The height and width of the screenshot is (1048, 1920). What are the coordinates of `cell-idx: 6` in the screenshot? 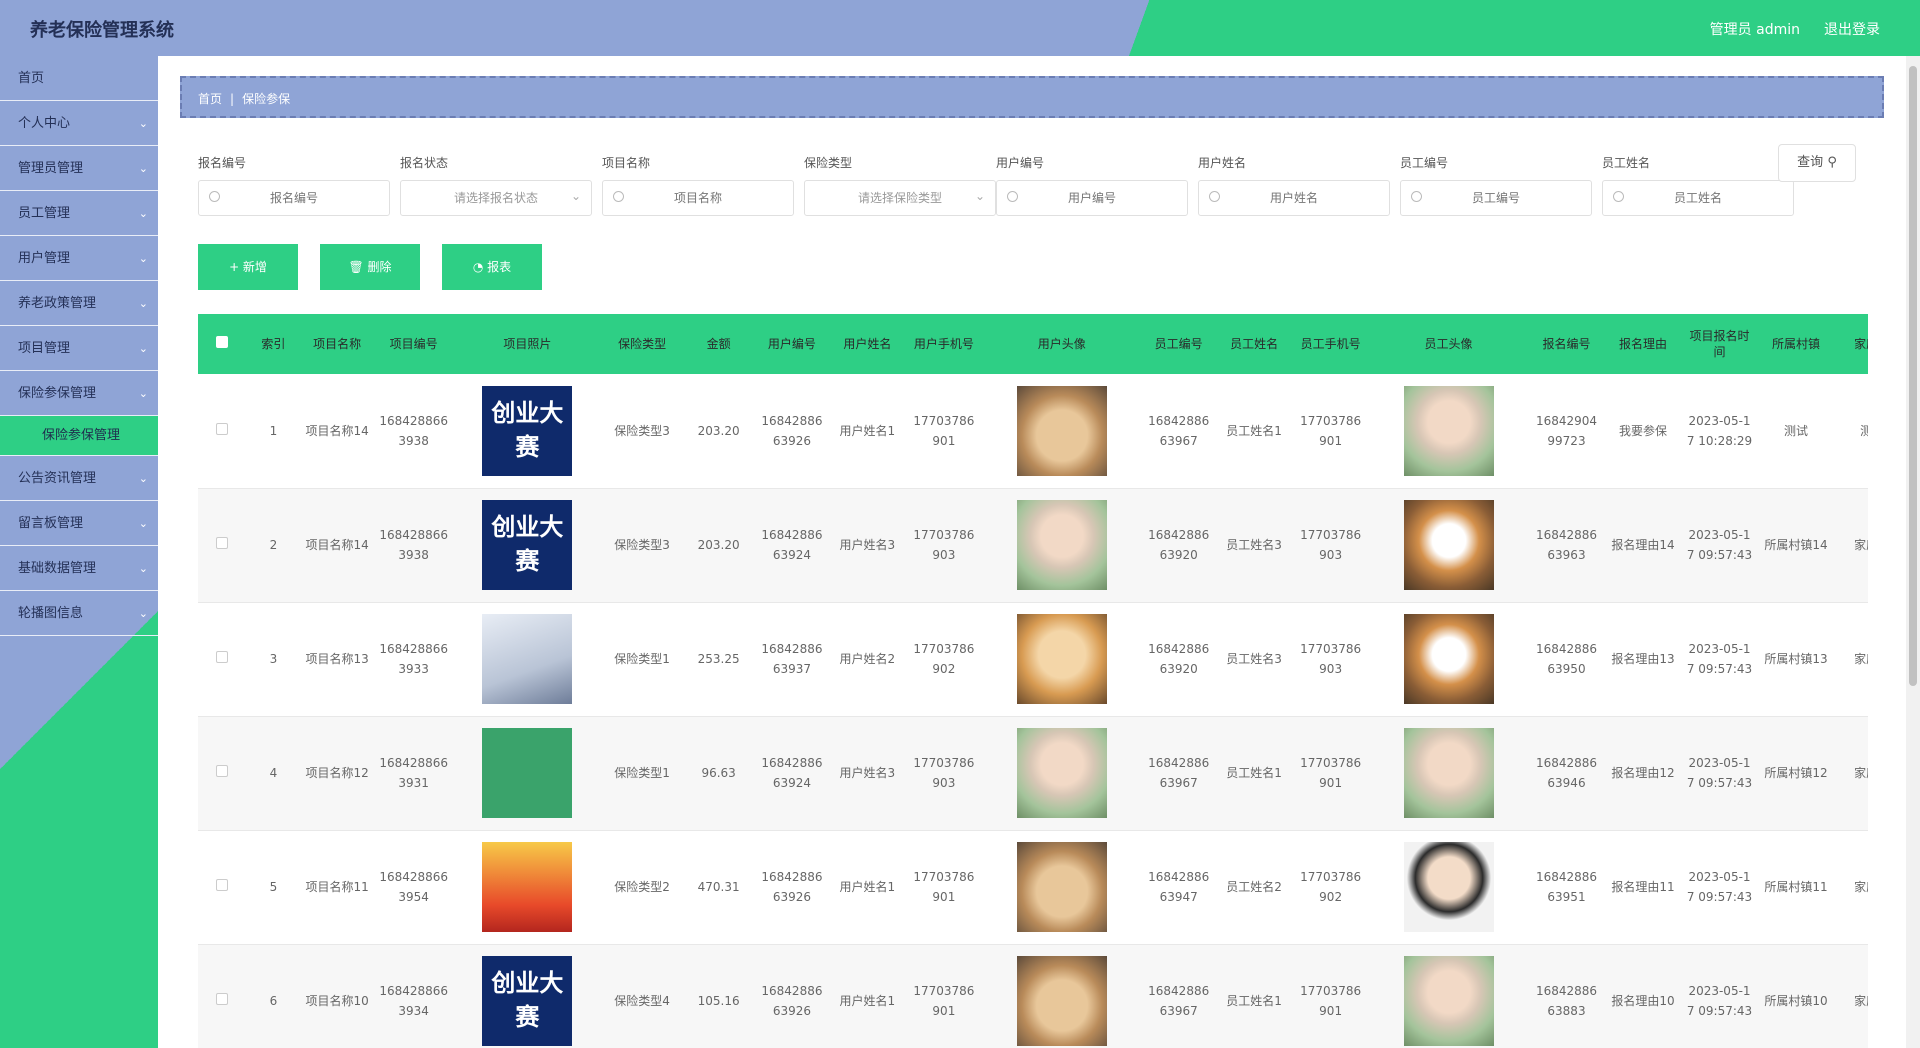 It's located at (273, 1001).